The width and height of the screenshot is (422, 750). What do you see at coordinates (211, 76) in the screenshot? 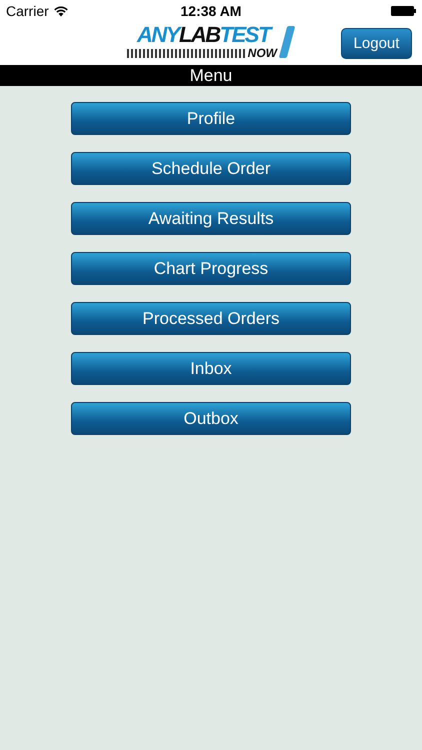
I see `menu-title: Menu` at bounding box center [211, 76].